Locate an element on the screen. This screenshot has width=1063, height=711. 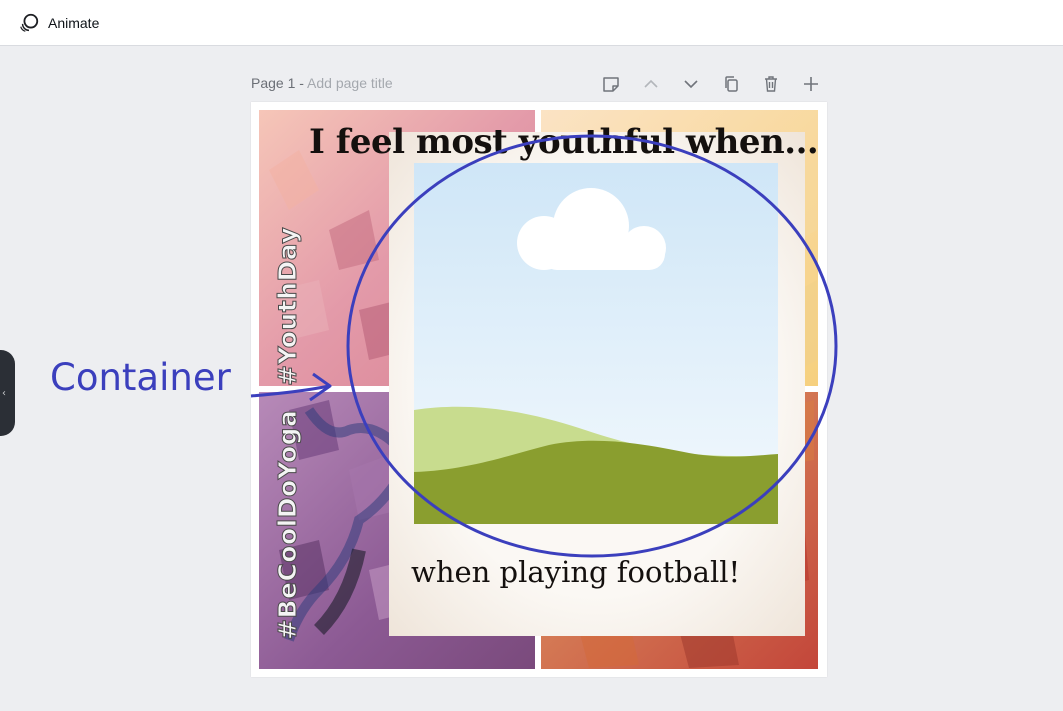
trash-icon is located at coordinates (771, 84).